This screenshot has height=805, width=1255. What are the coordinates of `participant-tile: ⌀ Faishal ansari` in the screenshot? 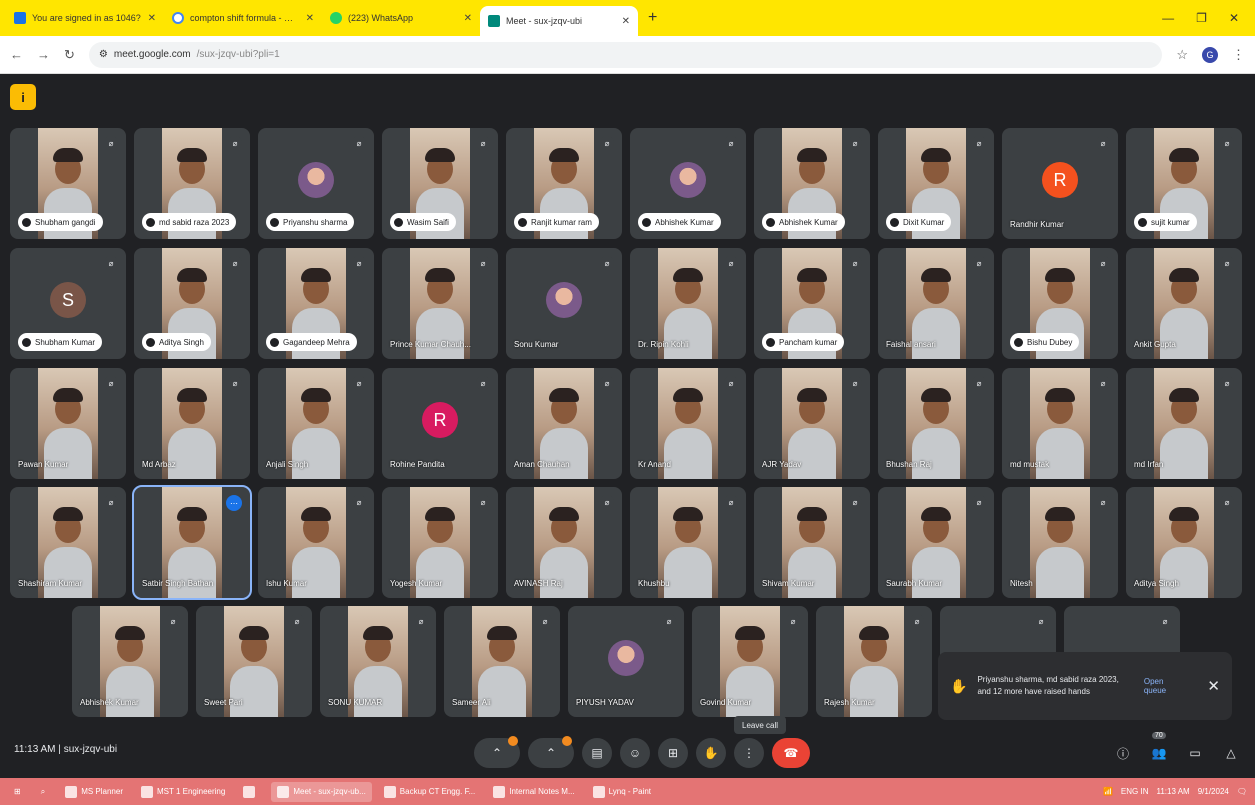 It's located at (936, 303).